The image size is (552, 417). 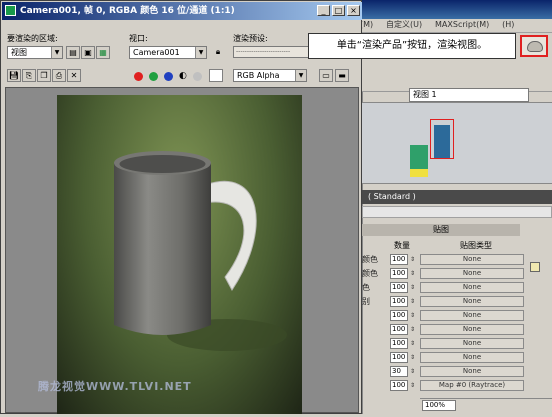 I want to click on minimize-button: _, so click(x=323, y=10).